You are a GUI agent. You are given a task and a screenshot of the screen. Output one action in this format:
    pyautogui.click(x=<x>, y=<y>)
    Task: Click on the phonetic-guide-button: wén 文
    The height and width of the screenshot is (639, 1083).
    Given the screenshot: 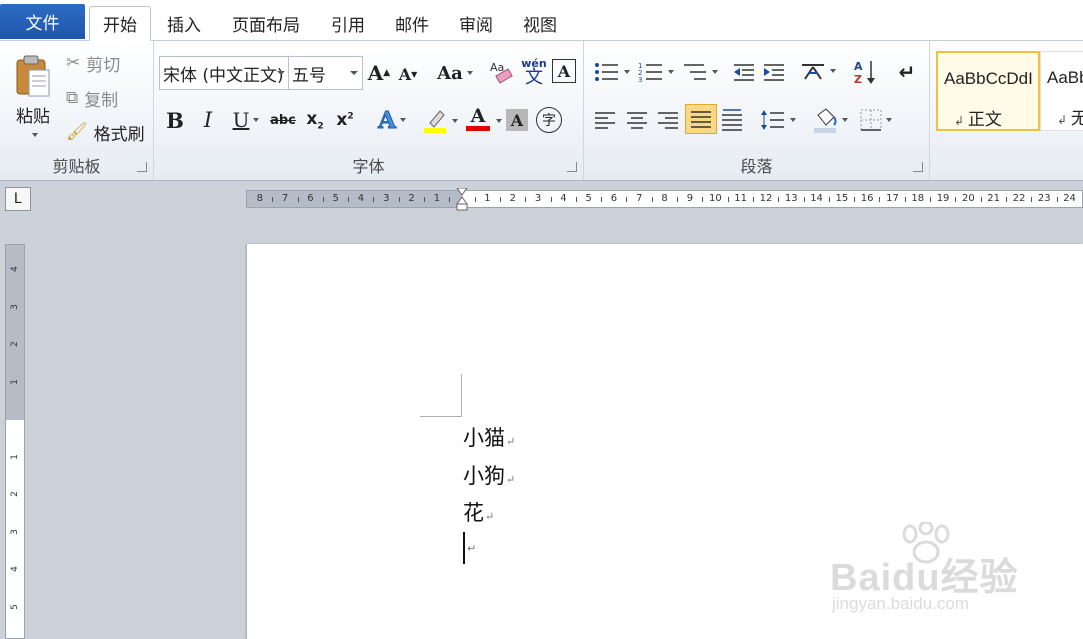 What is the action you would take?
    pyautogui.click(x=534, y=72)
    